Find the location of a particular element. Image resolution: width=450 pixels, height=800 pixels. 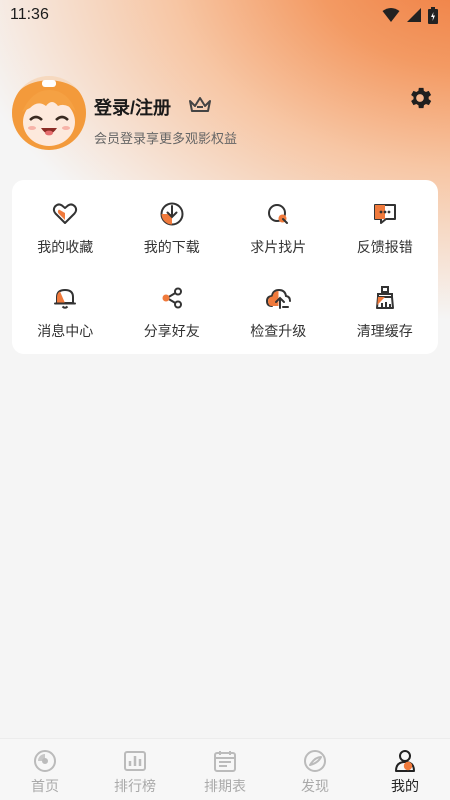

status-time: 11:36 is located at coordinates (29, 14).